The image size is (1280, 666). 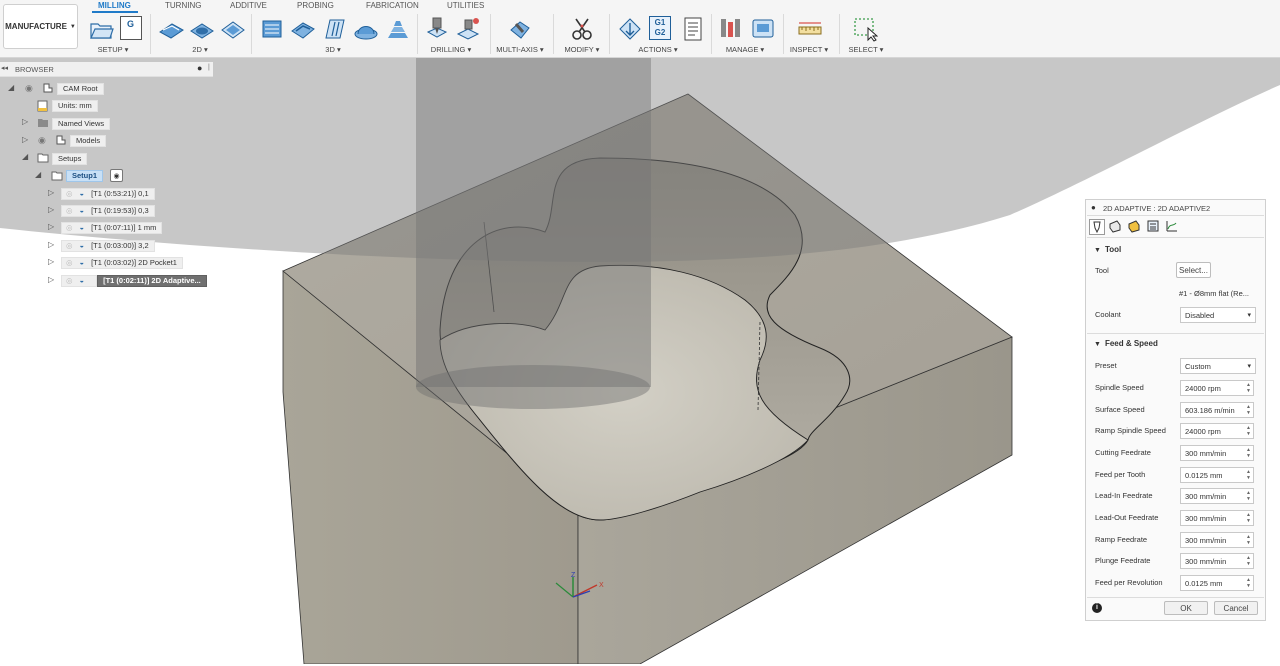 I want to click on contour-icon, so click(x=366, y=29).